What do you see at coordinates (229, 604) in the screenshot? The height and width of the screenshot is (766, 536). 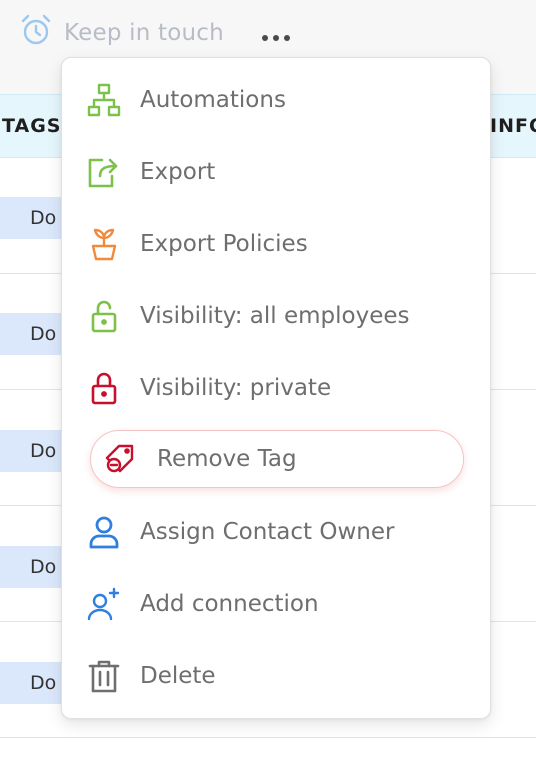 I see `menu-item-label: Add connection` at bounding box center [229, 604].